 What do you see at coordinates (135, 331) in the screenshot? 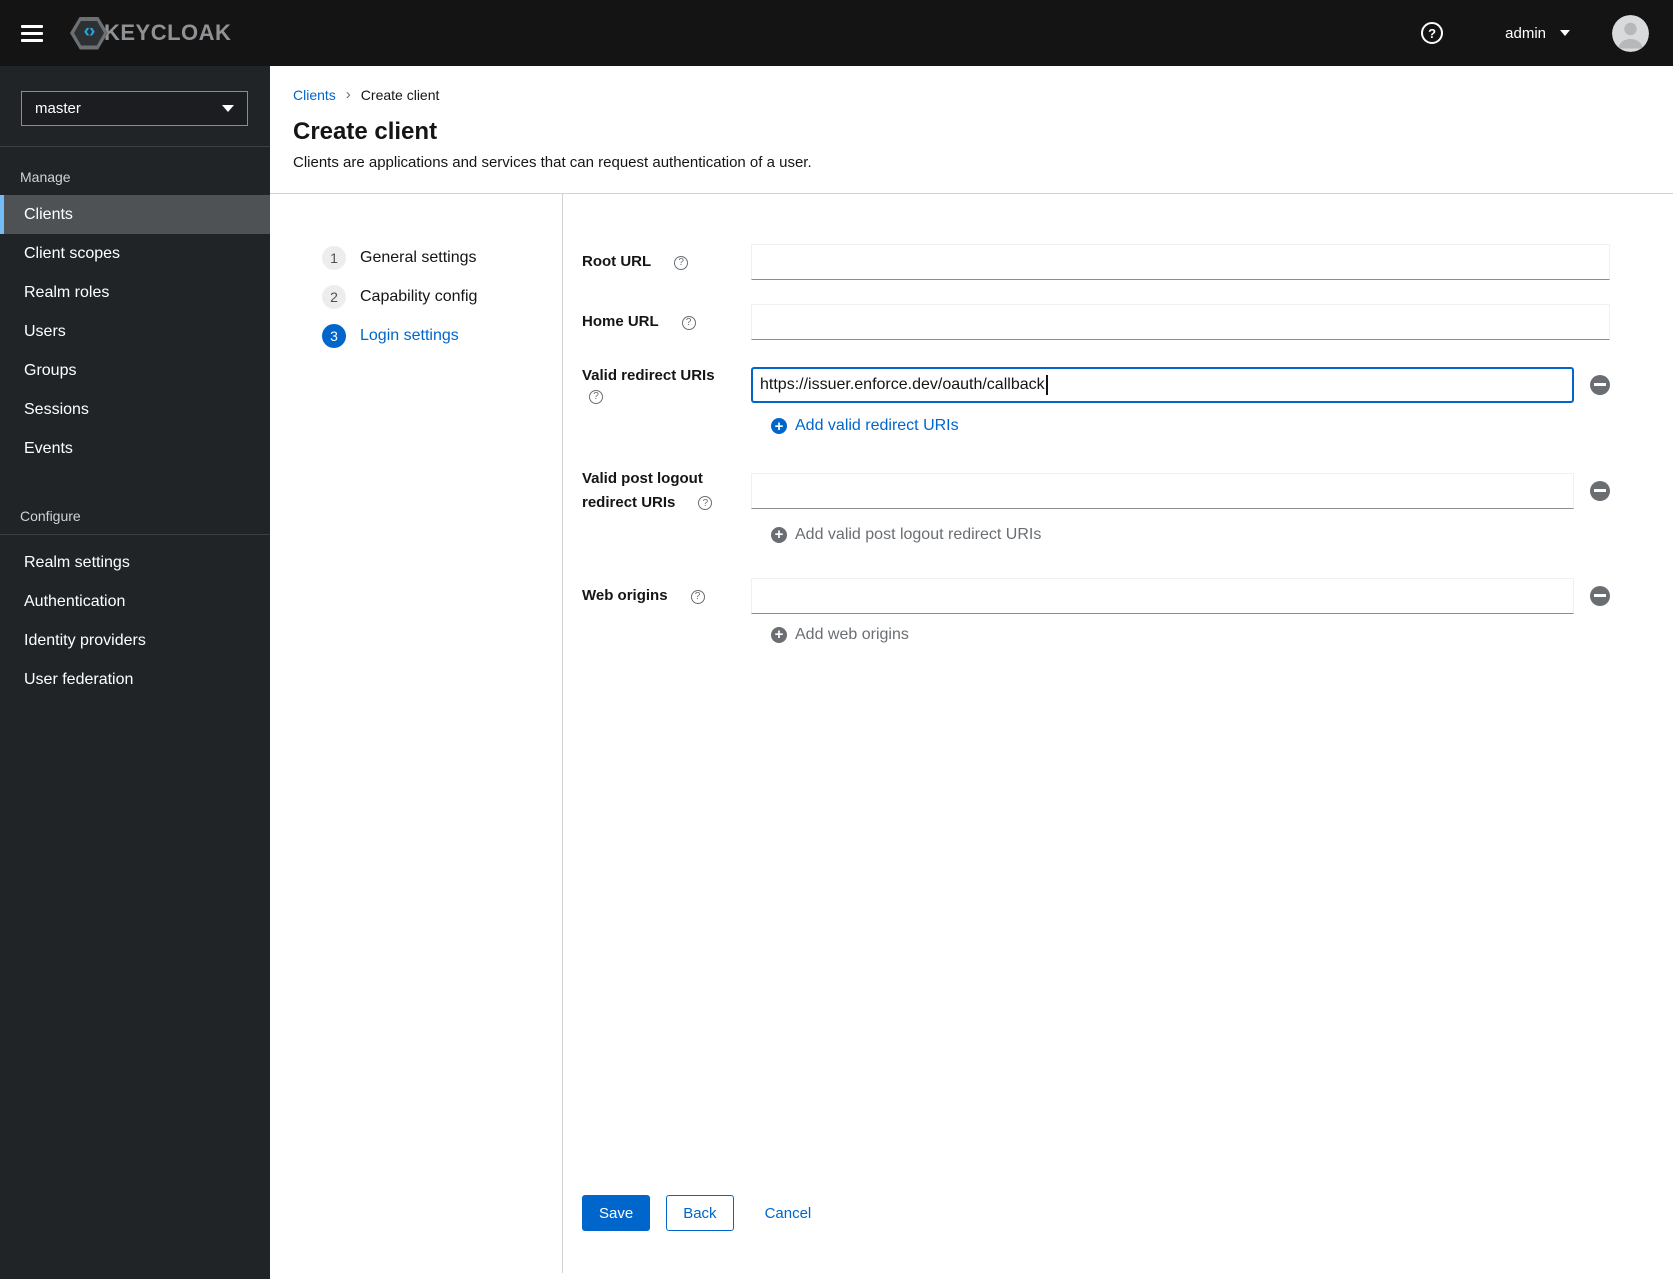
I see `sidebar-item-users: Users` at bounding box center [135, 331].